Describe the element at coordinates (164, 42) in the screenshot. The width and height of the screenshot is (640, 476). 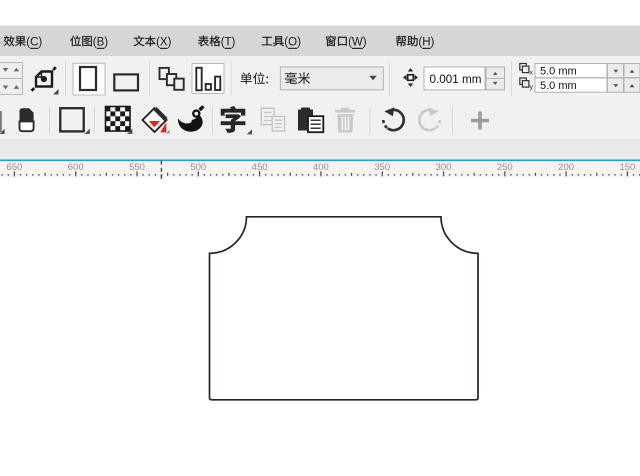
I see `svg-text: (X)` at that location.